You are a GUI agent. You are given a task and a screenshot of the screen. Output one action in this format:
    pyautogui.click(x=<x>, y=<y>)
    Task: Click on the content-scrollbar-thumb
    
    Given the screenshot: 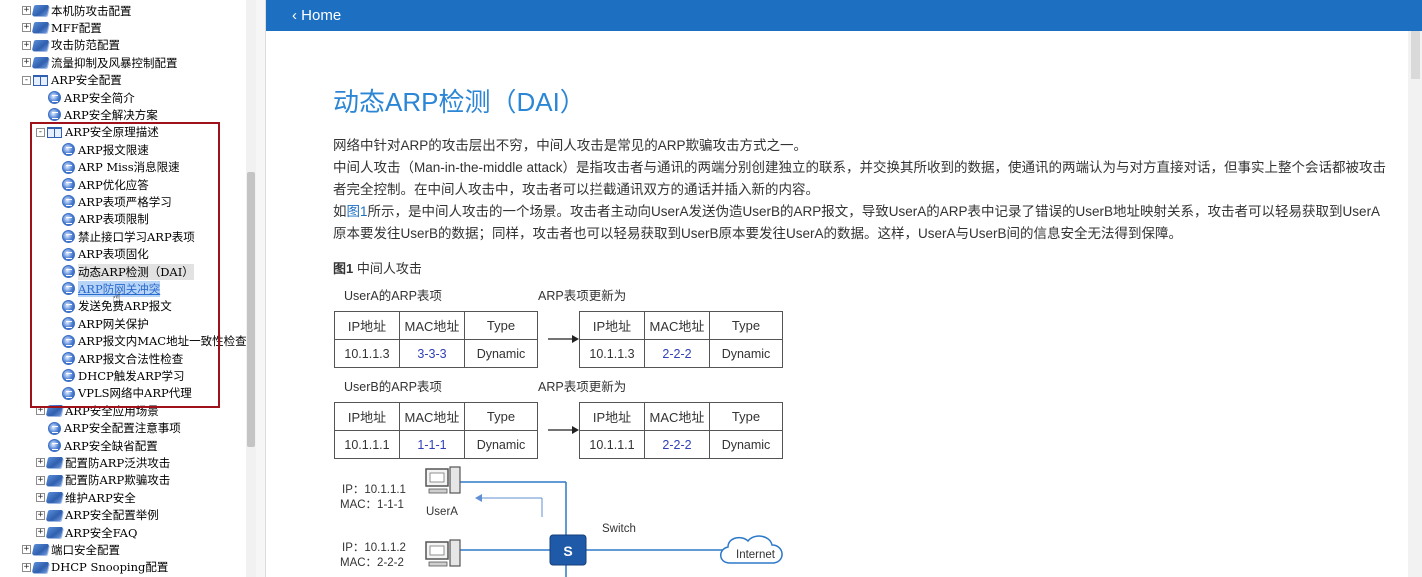 What is the action you would take?
    pyautogui.click(x=1415, y=55)
    